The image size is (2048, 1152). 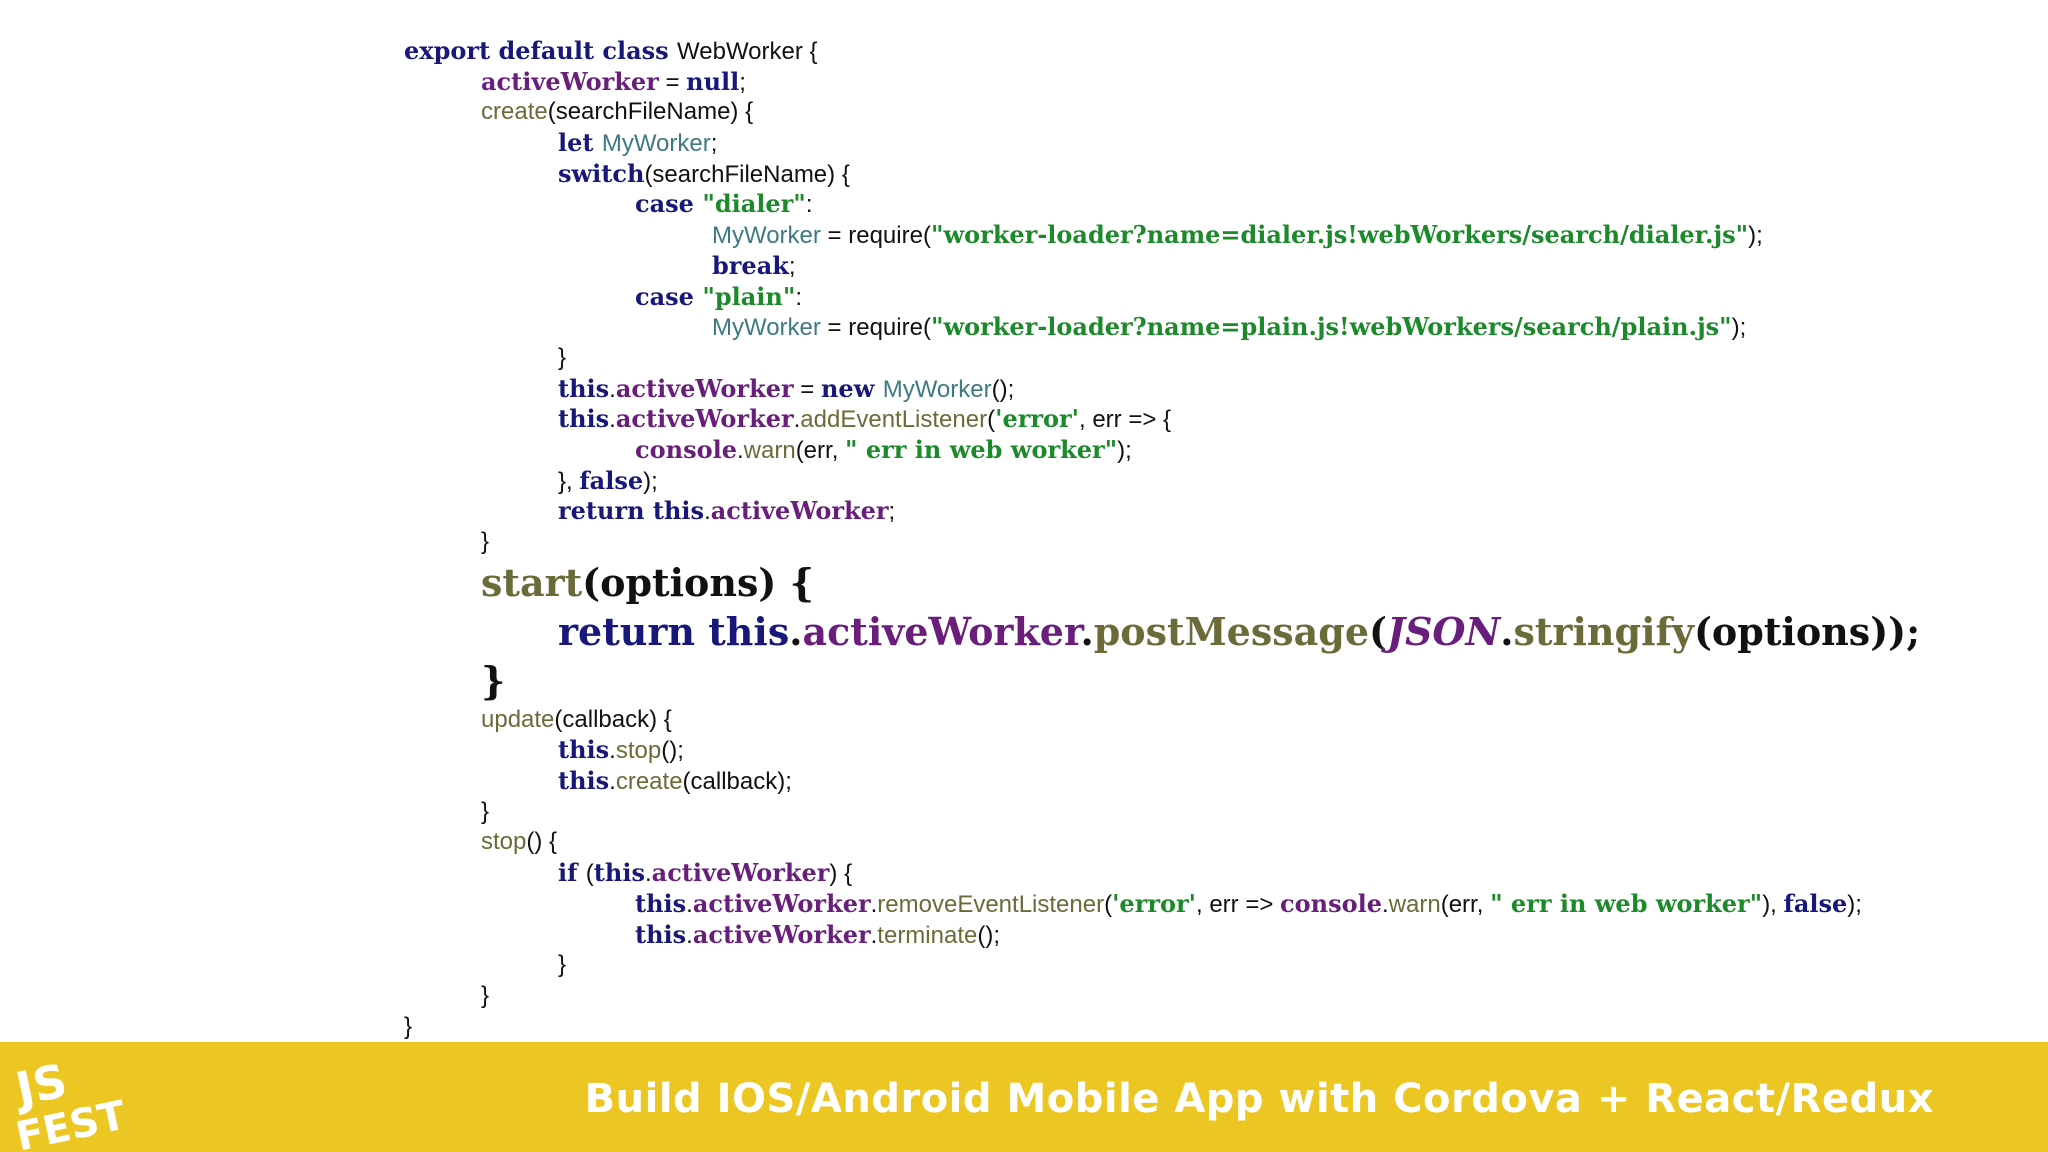 I want to click on code-token: :, so click(x=809, y=205).